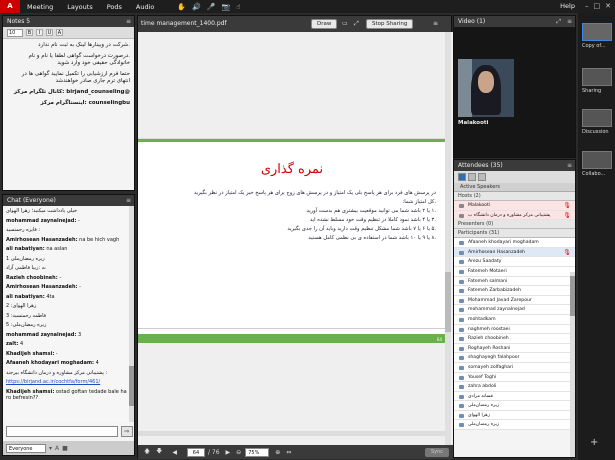  Describe the element at coordinates (514, 319) in the screenshot. I see `attendee-row: mohtadkam` at that location.